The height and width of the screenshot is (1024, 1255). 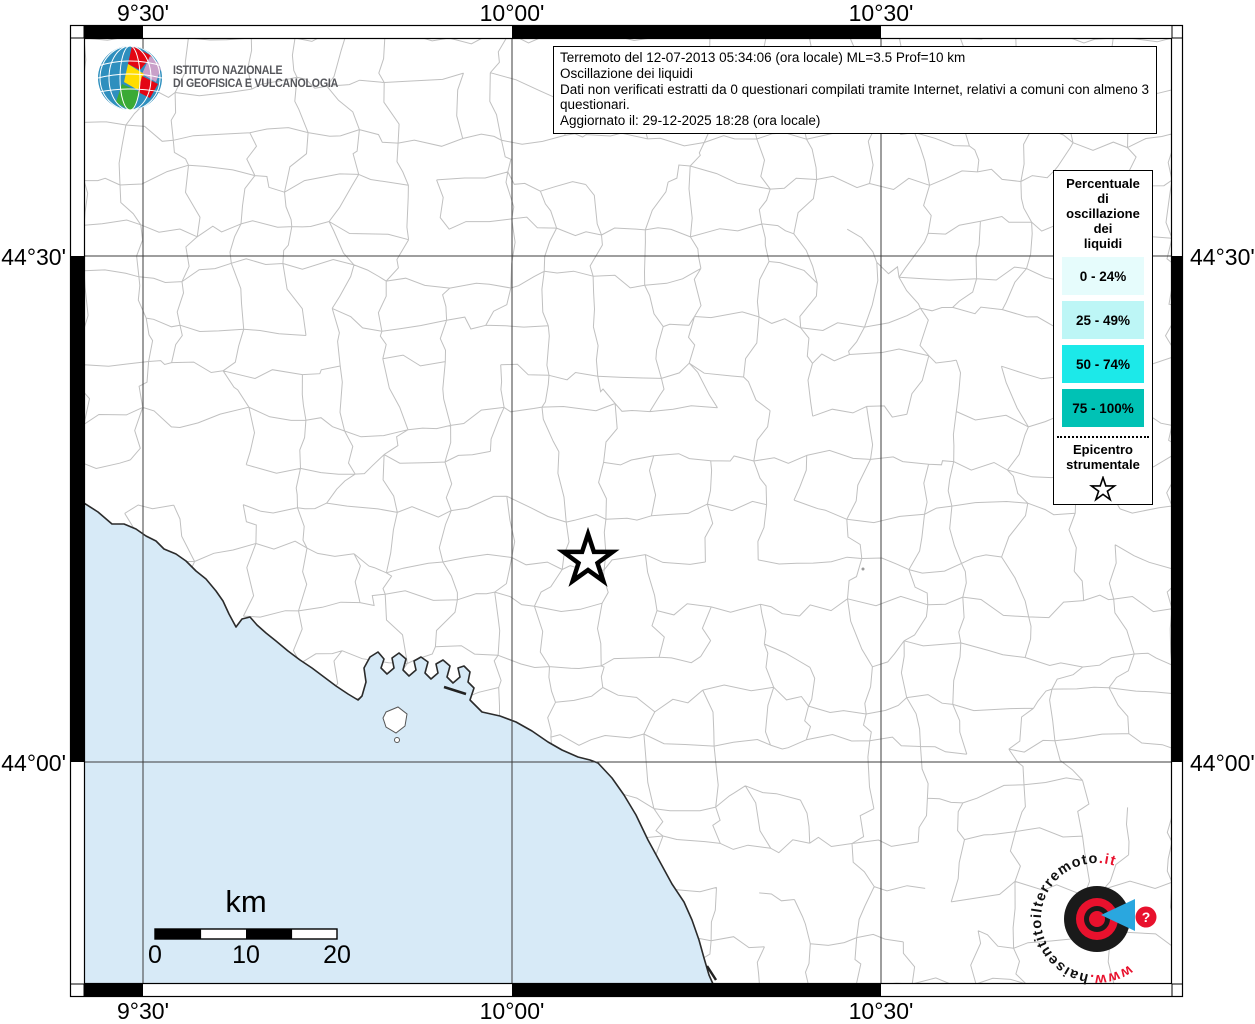 I want to click on legend-title-line: di, so click(x=1103, y=198).